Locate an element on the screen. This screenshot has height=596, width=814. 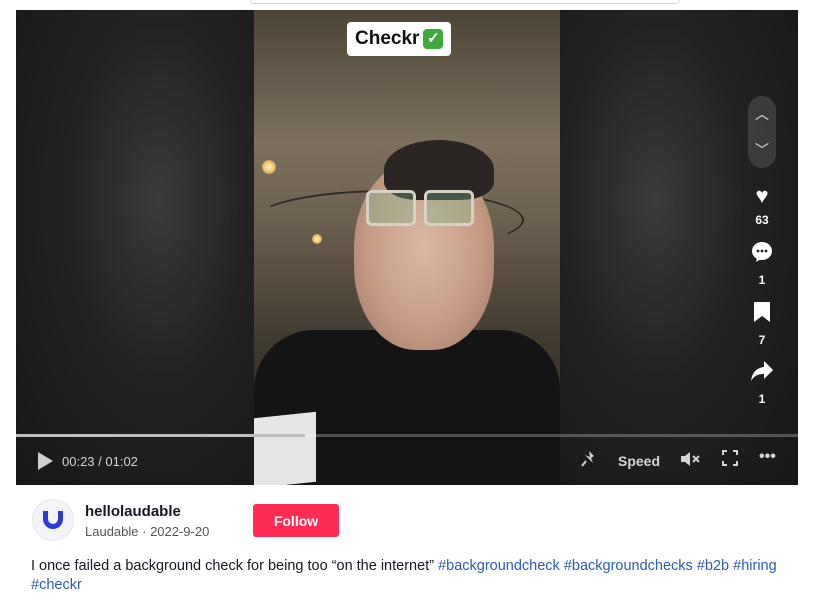
share-count: 1 is located at coordinates (762, 399).